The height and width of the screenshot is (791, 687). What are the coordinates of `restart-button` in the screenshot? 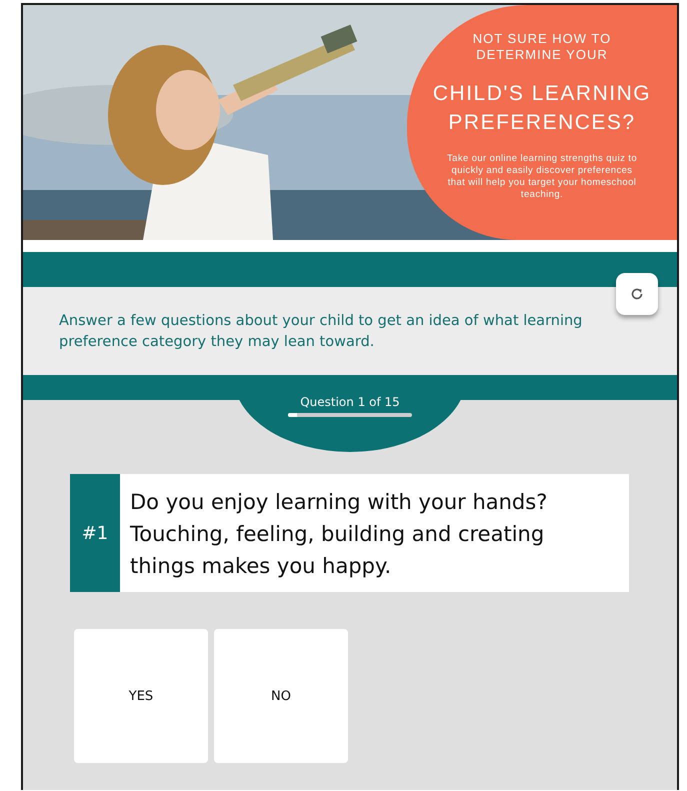 It's located at (637, 294).